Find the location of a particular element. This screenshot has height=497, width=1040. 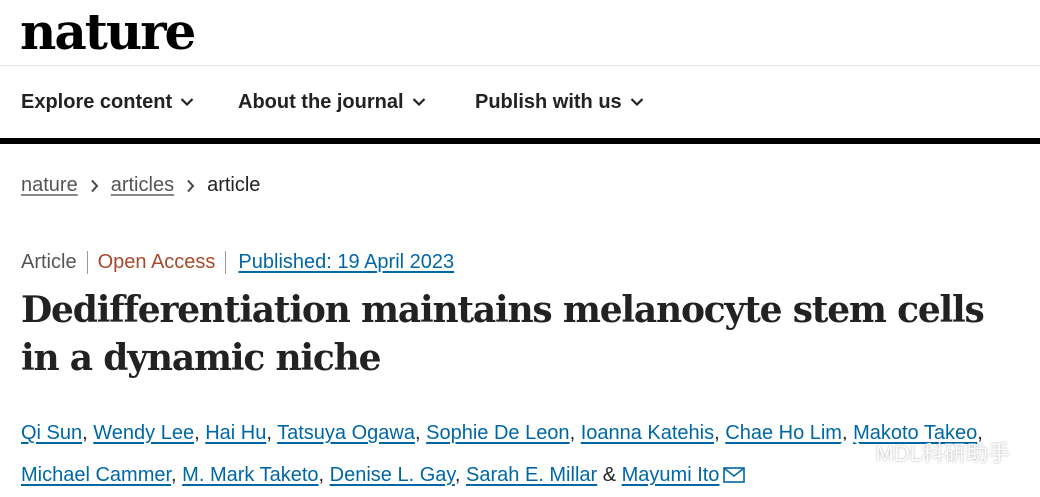

watermark: MDL科研助手 is located at coordinates (924, 452).